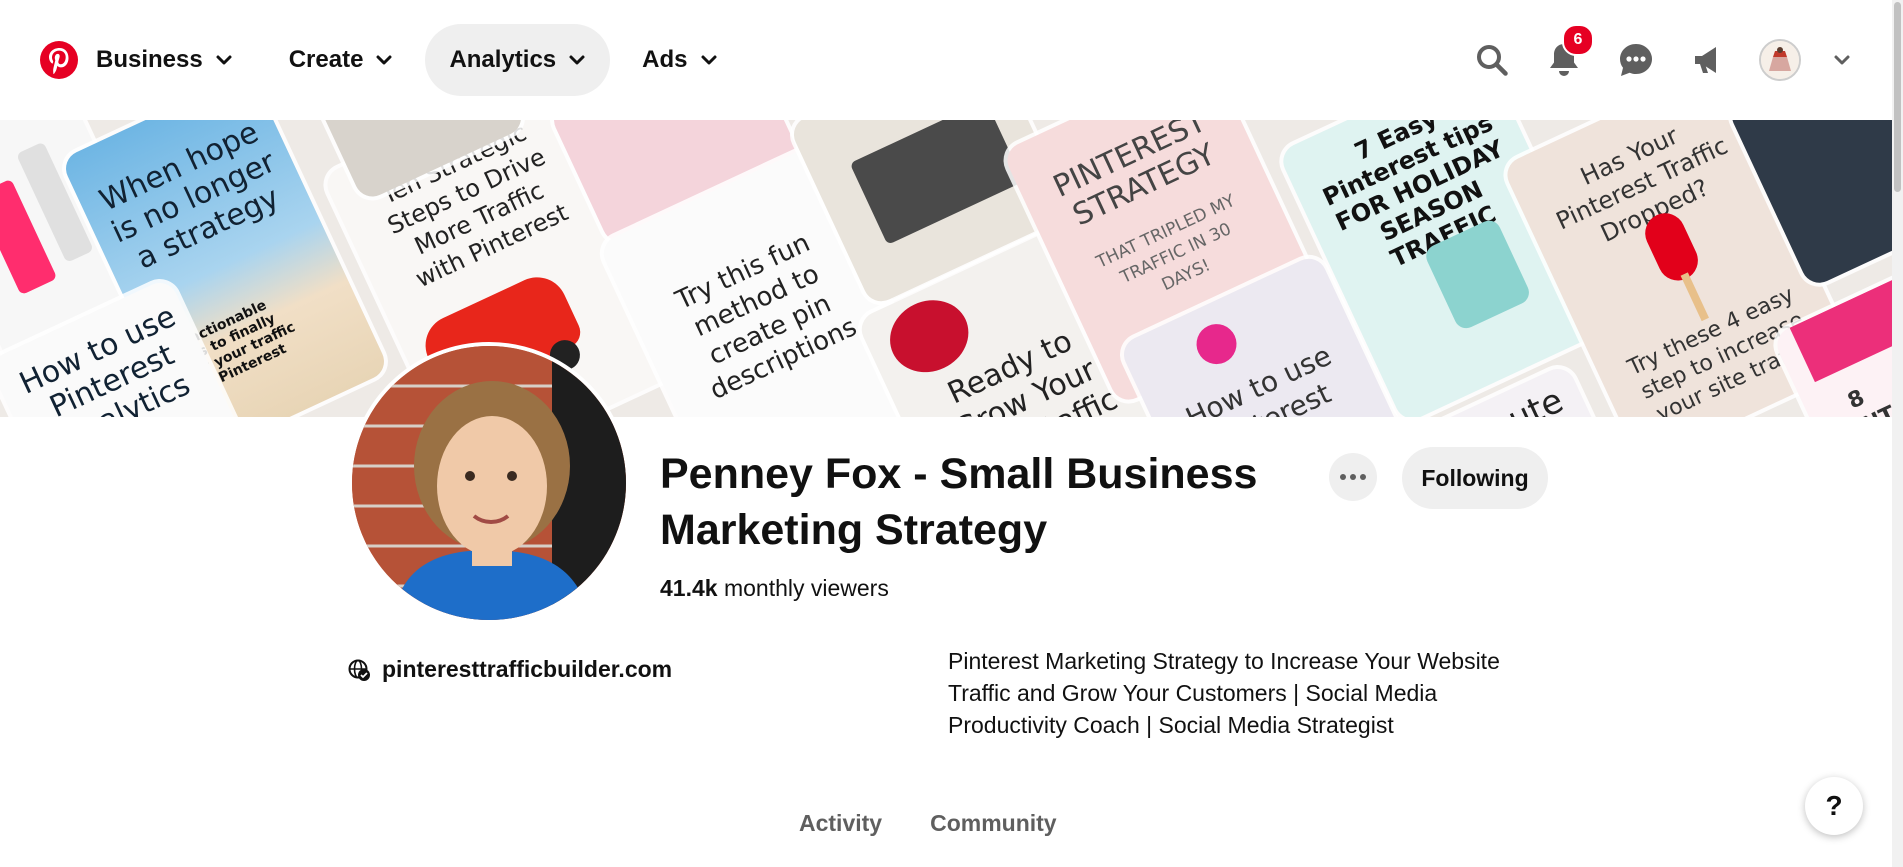  Describe the element at coordinates (1578, 40) in the screenshot. I see `notification-badge: 6` at that location.